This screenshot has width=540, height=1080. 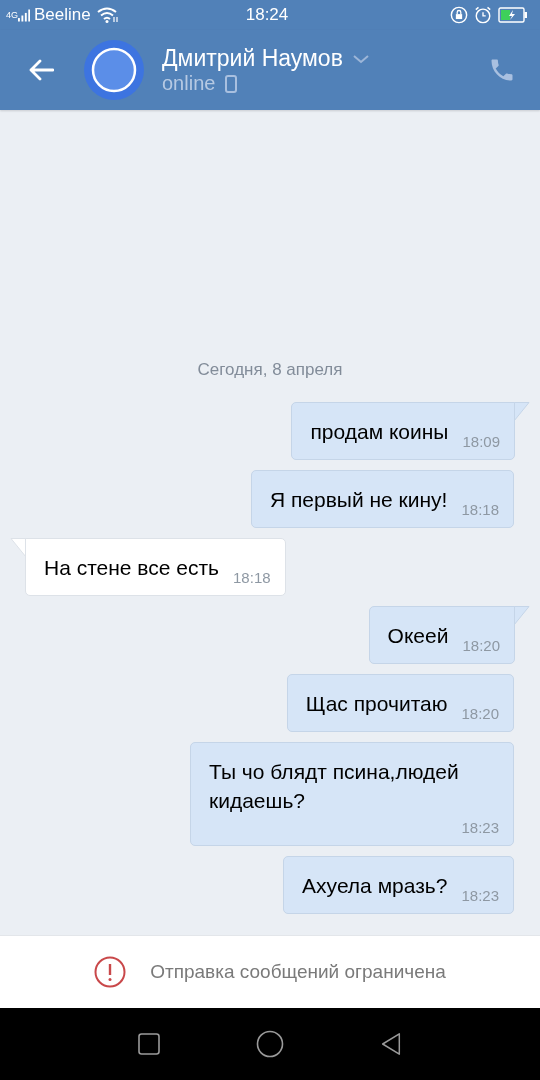 I want to click on battery-icon, so click(x=513, y=15).